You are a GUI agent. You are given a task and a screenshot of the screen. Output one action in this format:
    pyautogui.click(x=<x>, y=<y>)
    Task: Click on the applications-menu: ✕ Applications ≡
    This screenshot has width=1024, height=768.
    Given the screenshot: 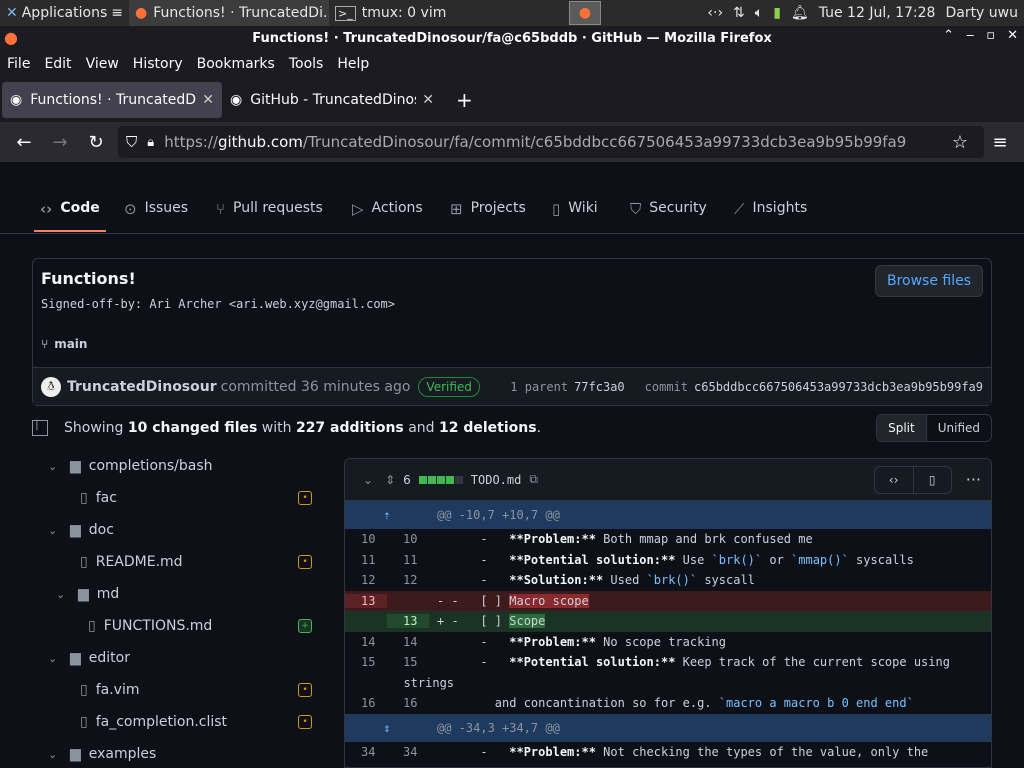 What is the action you would take?
    pyautogui.click(x=64, y=13)
    